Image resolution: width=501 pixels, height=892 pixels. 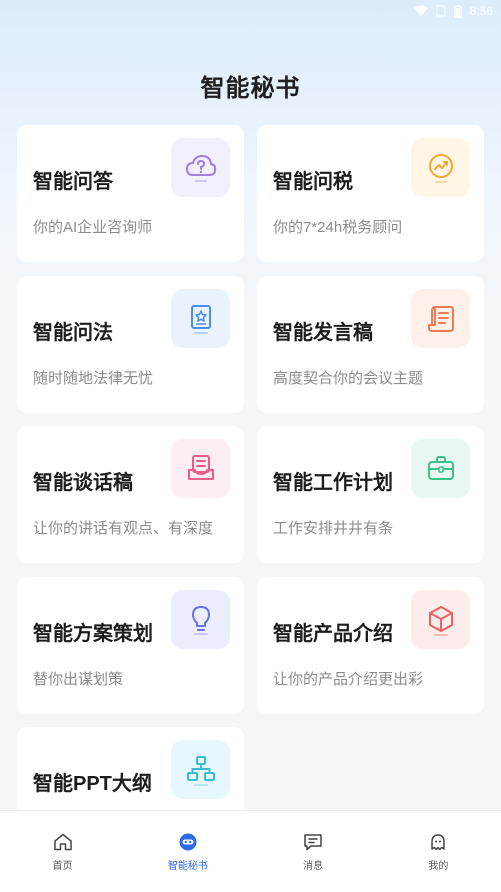 I want to click on battery-icon, so click(x=457, y=11).